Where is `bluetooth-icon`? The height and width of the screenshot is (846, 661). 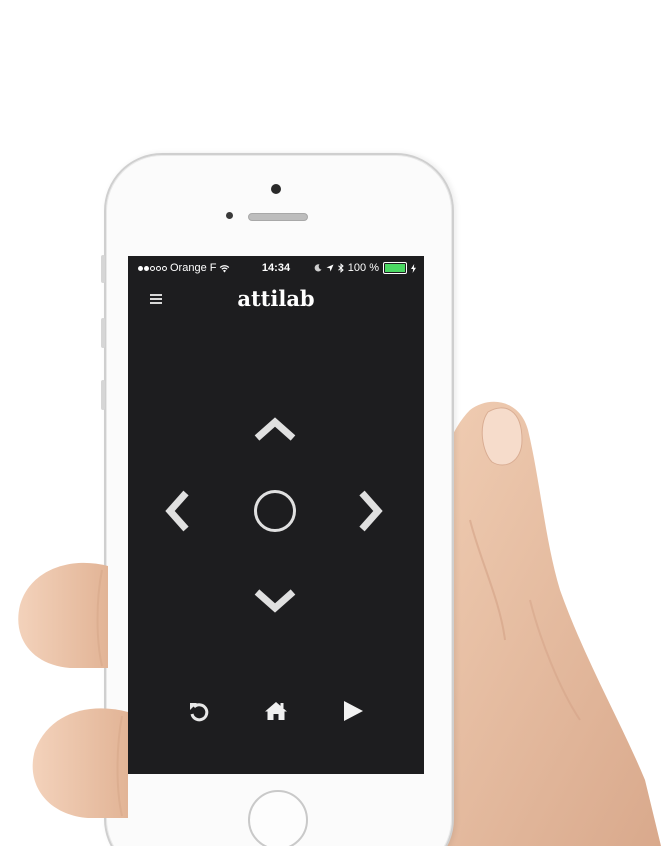 bluetooth-icon is located at coordinates (340, 268).